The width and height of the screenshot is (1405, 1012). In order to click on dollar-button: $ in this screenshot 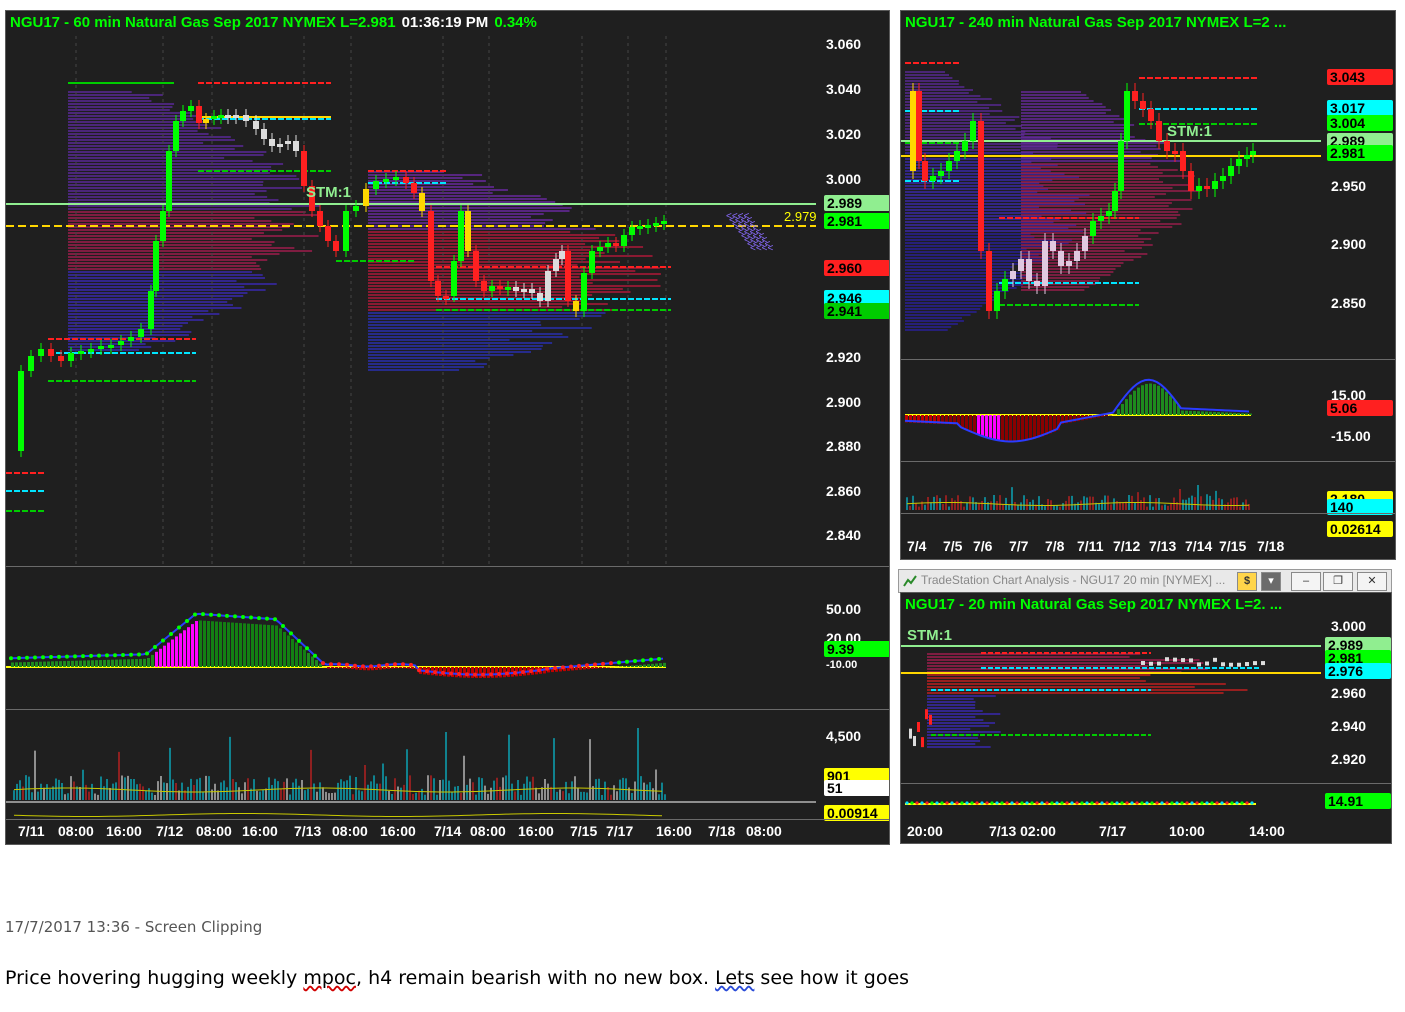, I will do `click(1247, 581)`.